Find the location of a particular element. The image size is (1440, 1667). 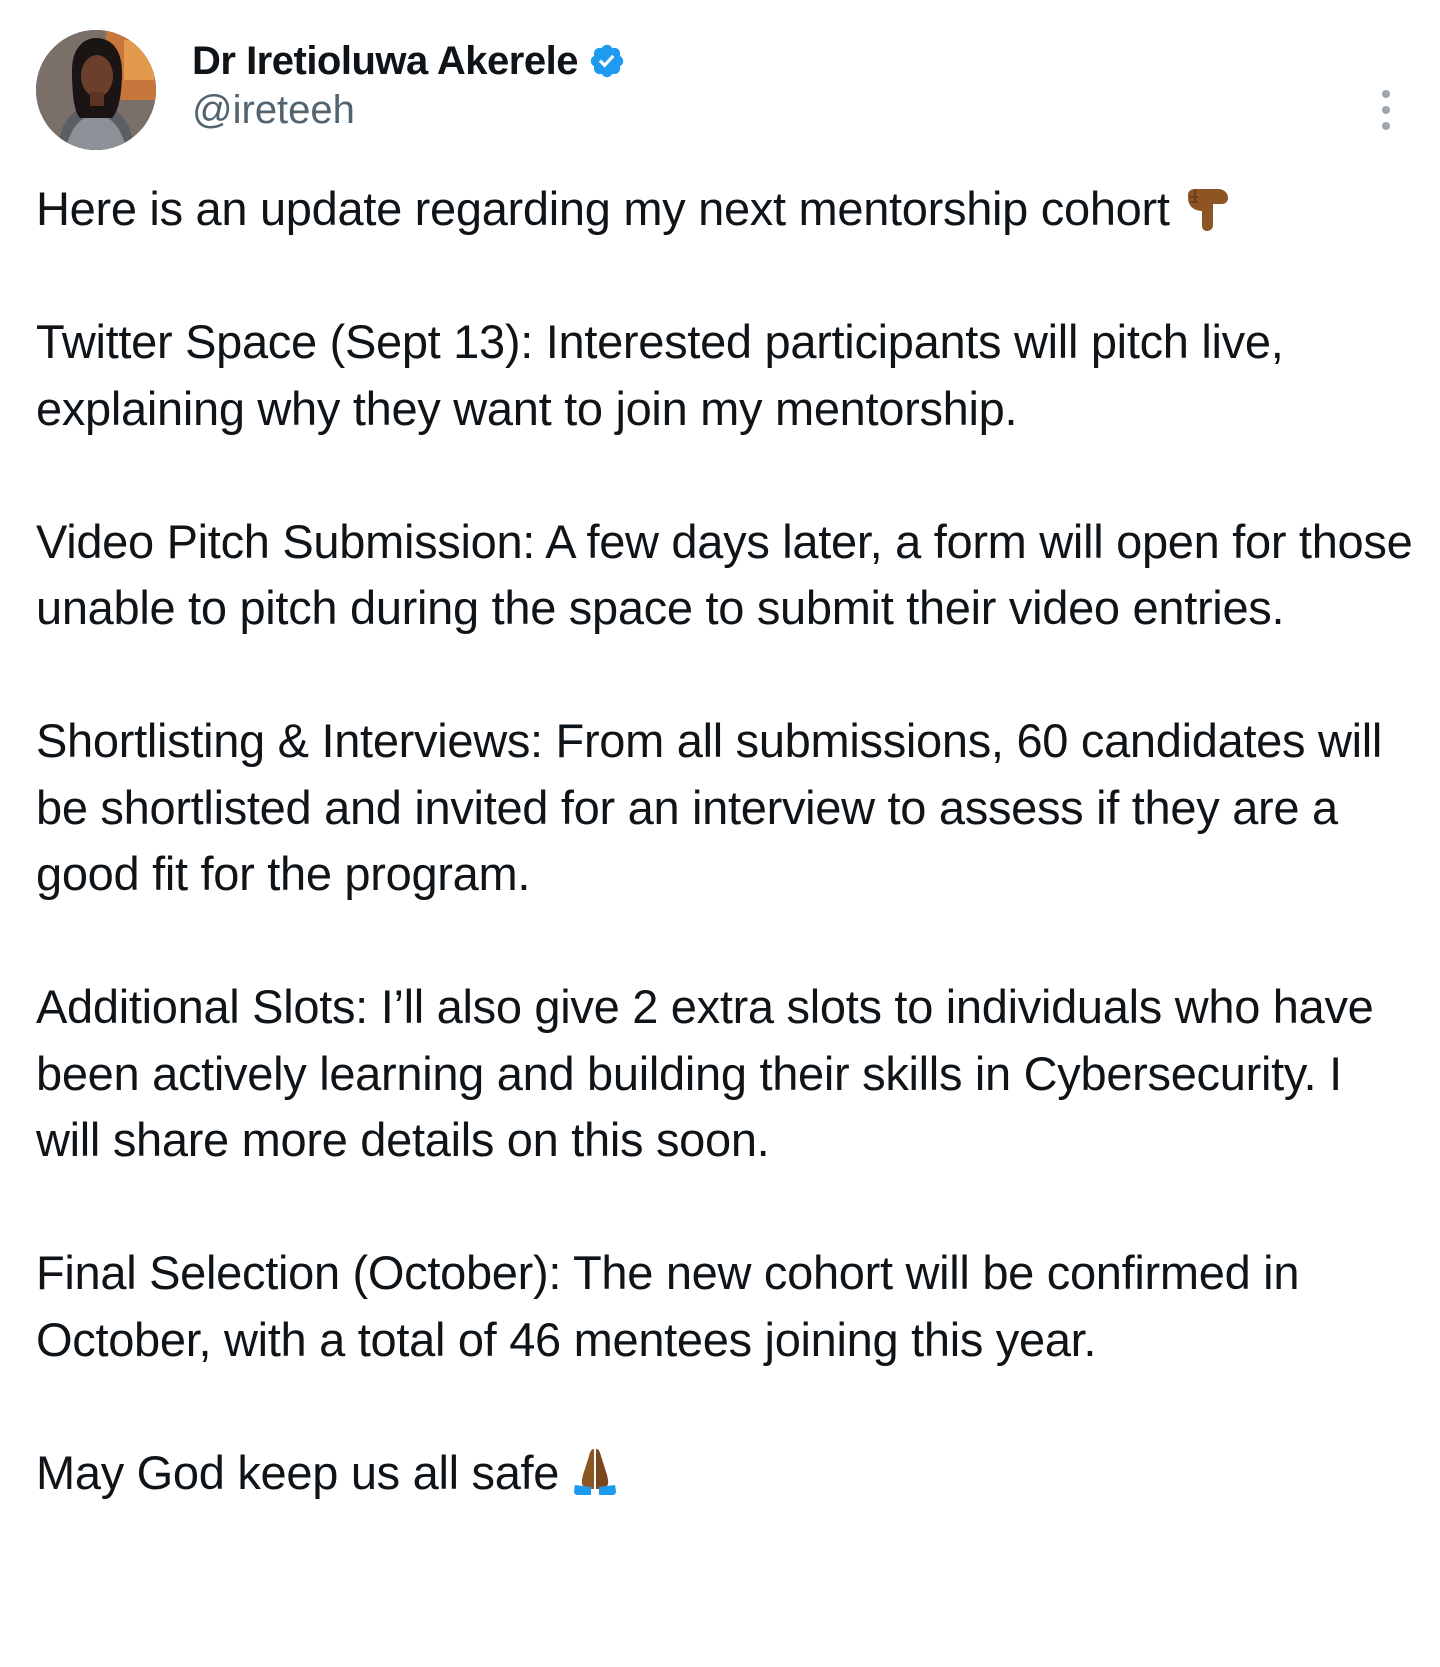

author-handle: @ireteeh is located at coordinates (273, 110).